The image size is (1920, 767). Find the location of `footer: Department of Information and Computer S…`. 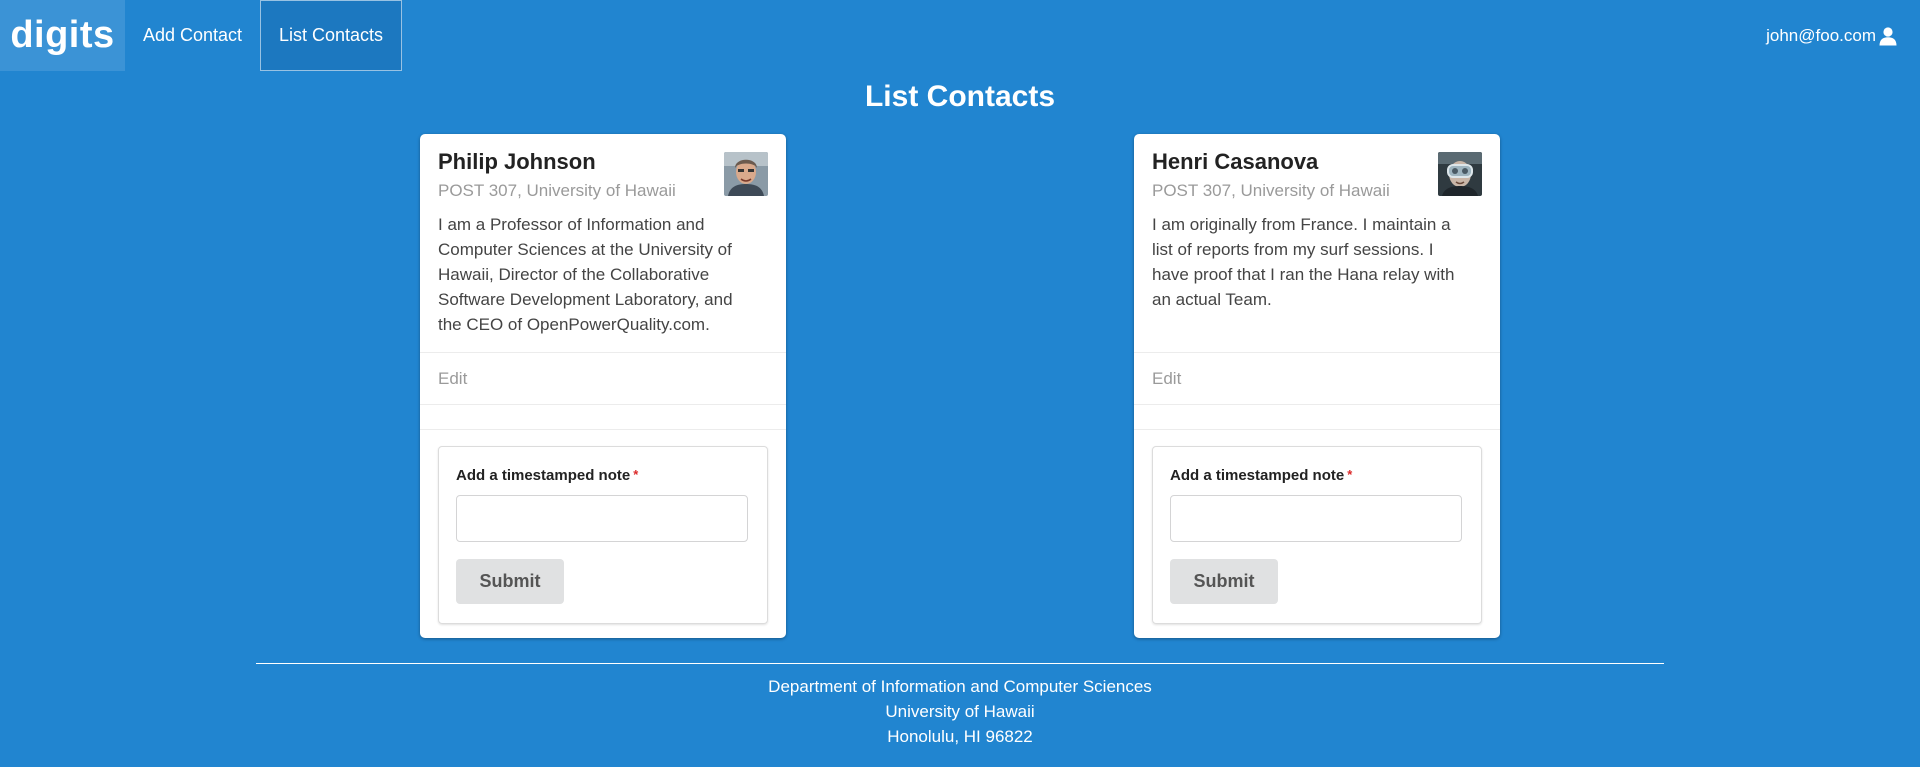

footer: Department of Information and Computer S… is located at coordinates (960, 711).